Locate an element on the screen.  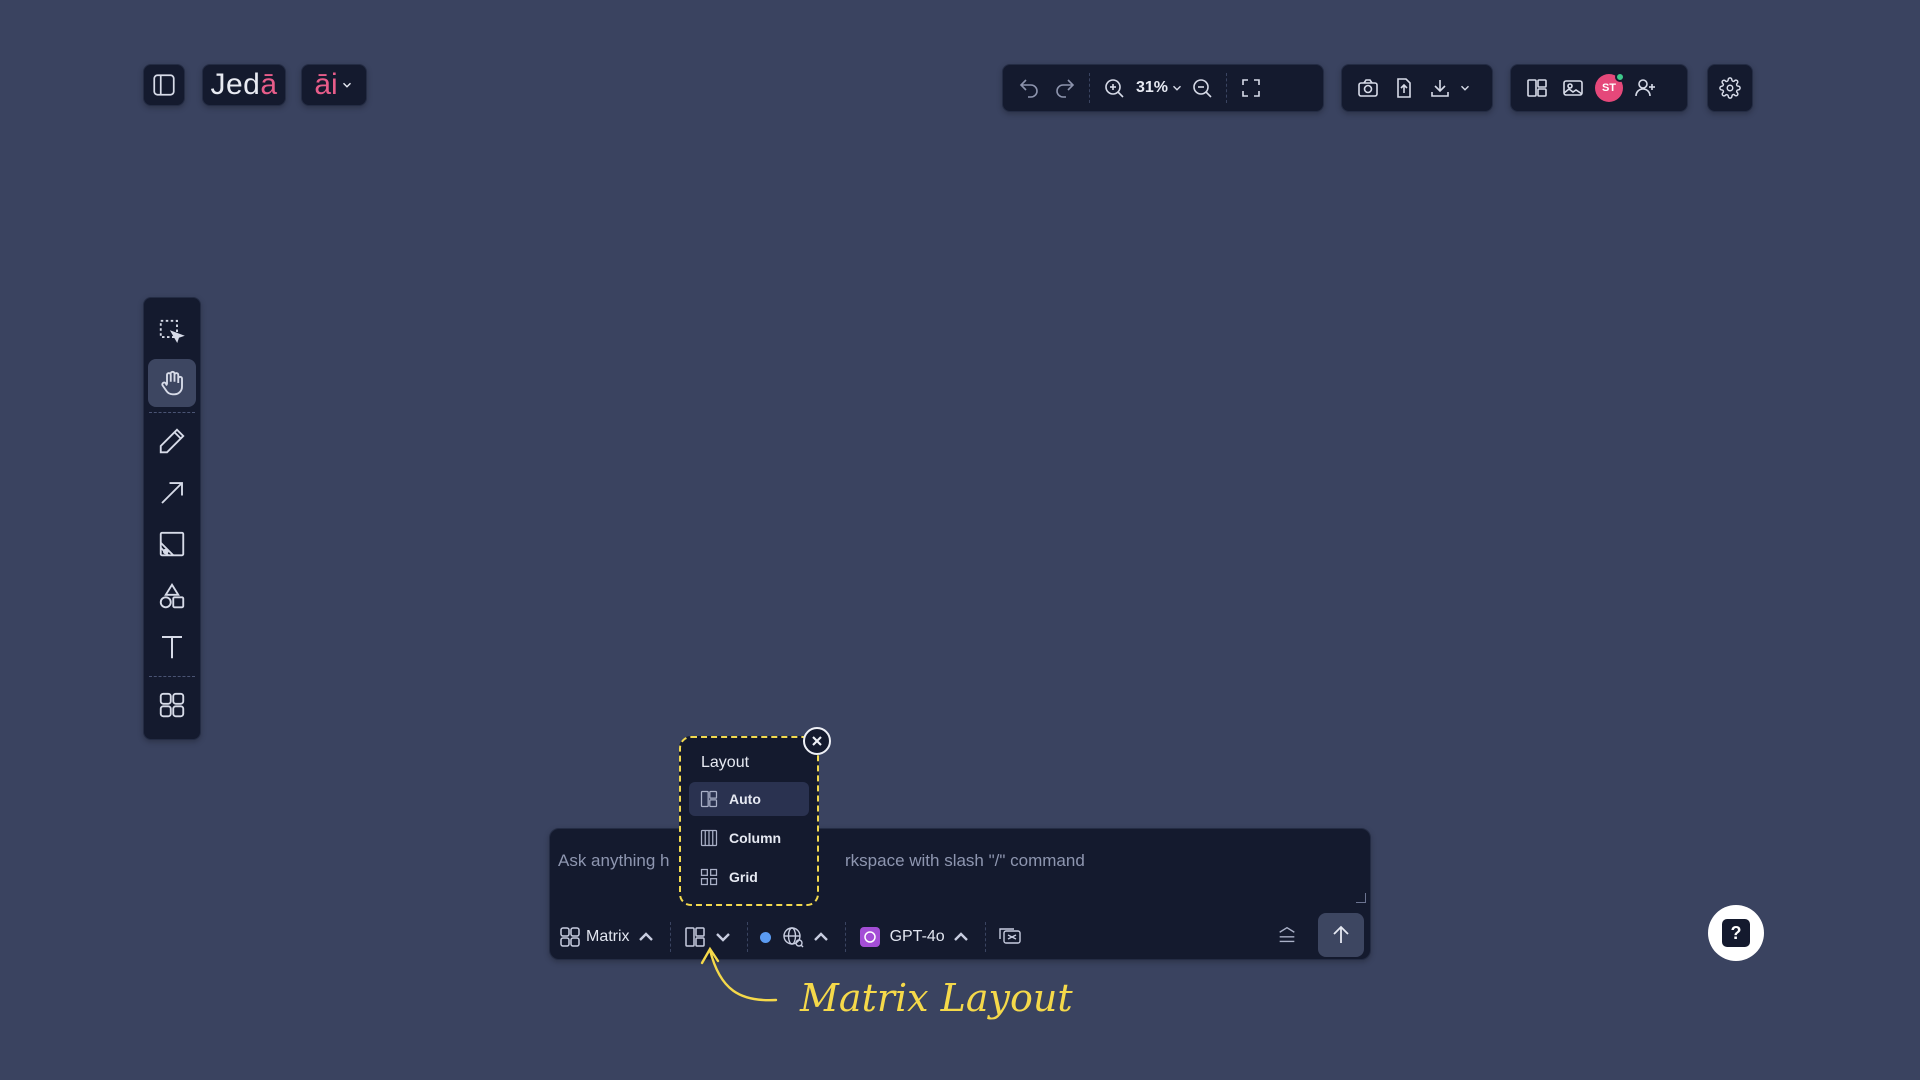
send-button is located at coordinates (1341, 935).